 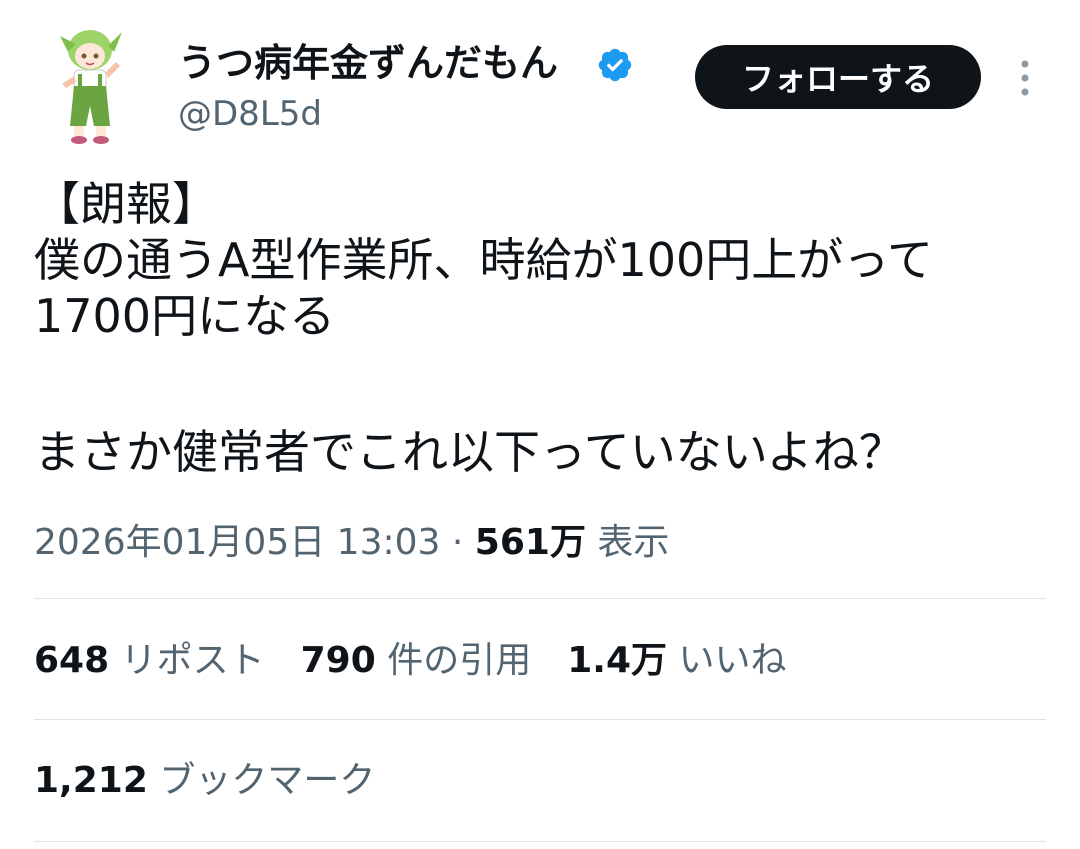 I want to click on author-handle: @D8L5d, so click(x=250, y=114).